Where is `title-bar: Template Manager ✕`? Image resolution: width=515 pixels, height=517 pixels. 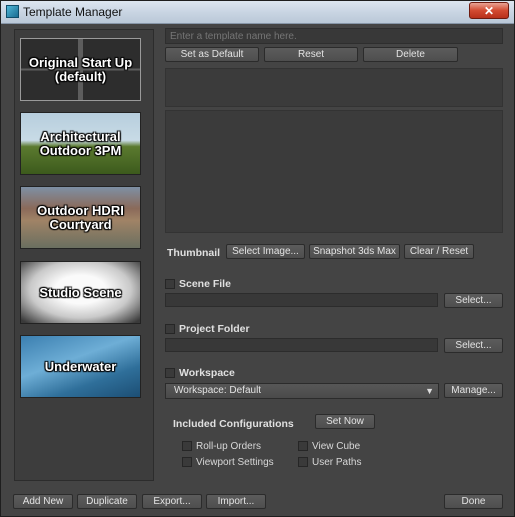 title-bar: Template Manager ✕ is located at coordinates (257, 12).